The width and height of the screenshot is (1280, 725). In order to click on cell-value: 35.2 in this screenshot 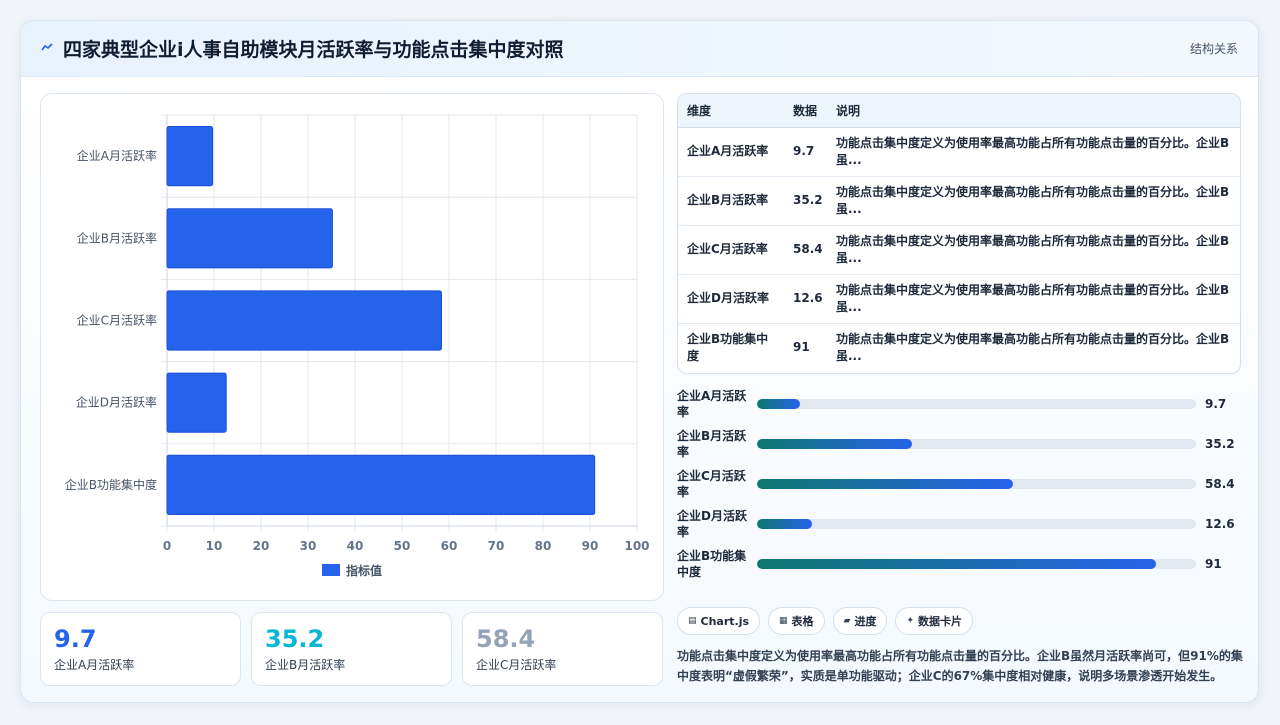, I will do `click(805, 201)`.